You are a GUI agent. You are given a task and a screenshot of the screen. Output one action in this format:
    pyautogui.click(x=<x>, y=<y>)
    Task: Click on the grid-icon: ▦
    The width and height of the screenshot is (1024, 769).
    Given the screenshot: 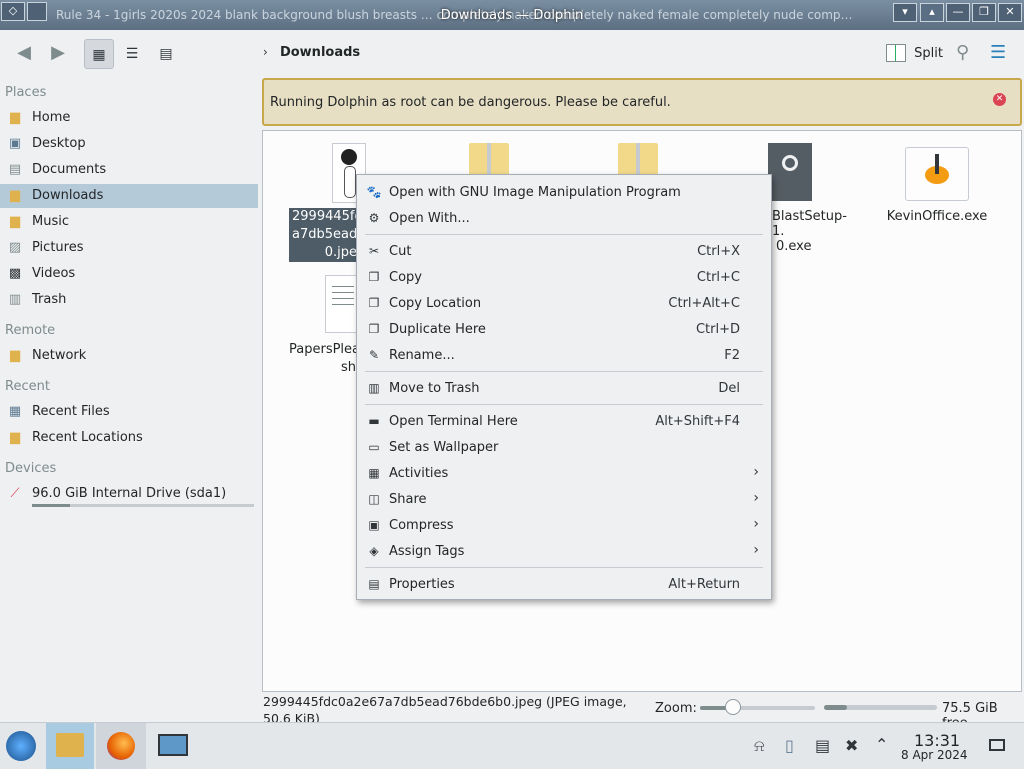 What is the action you would take?
    pyautogui.click(x=99, y=55)
    